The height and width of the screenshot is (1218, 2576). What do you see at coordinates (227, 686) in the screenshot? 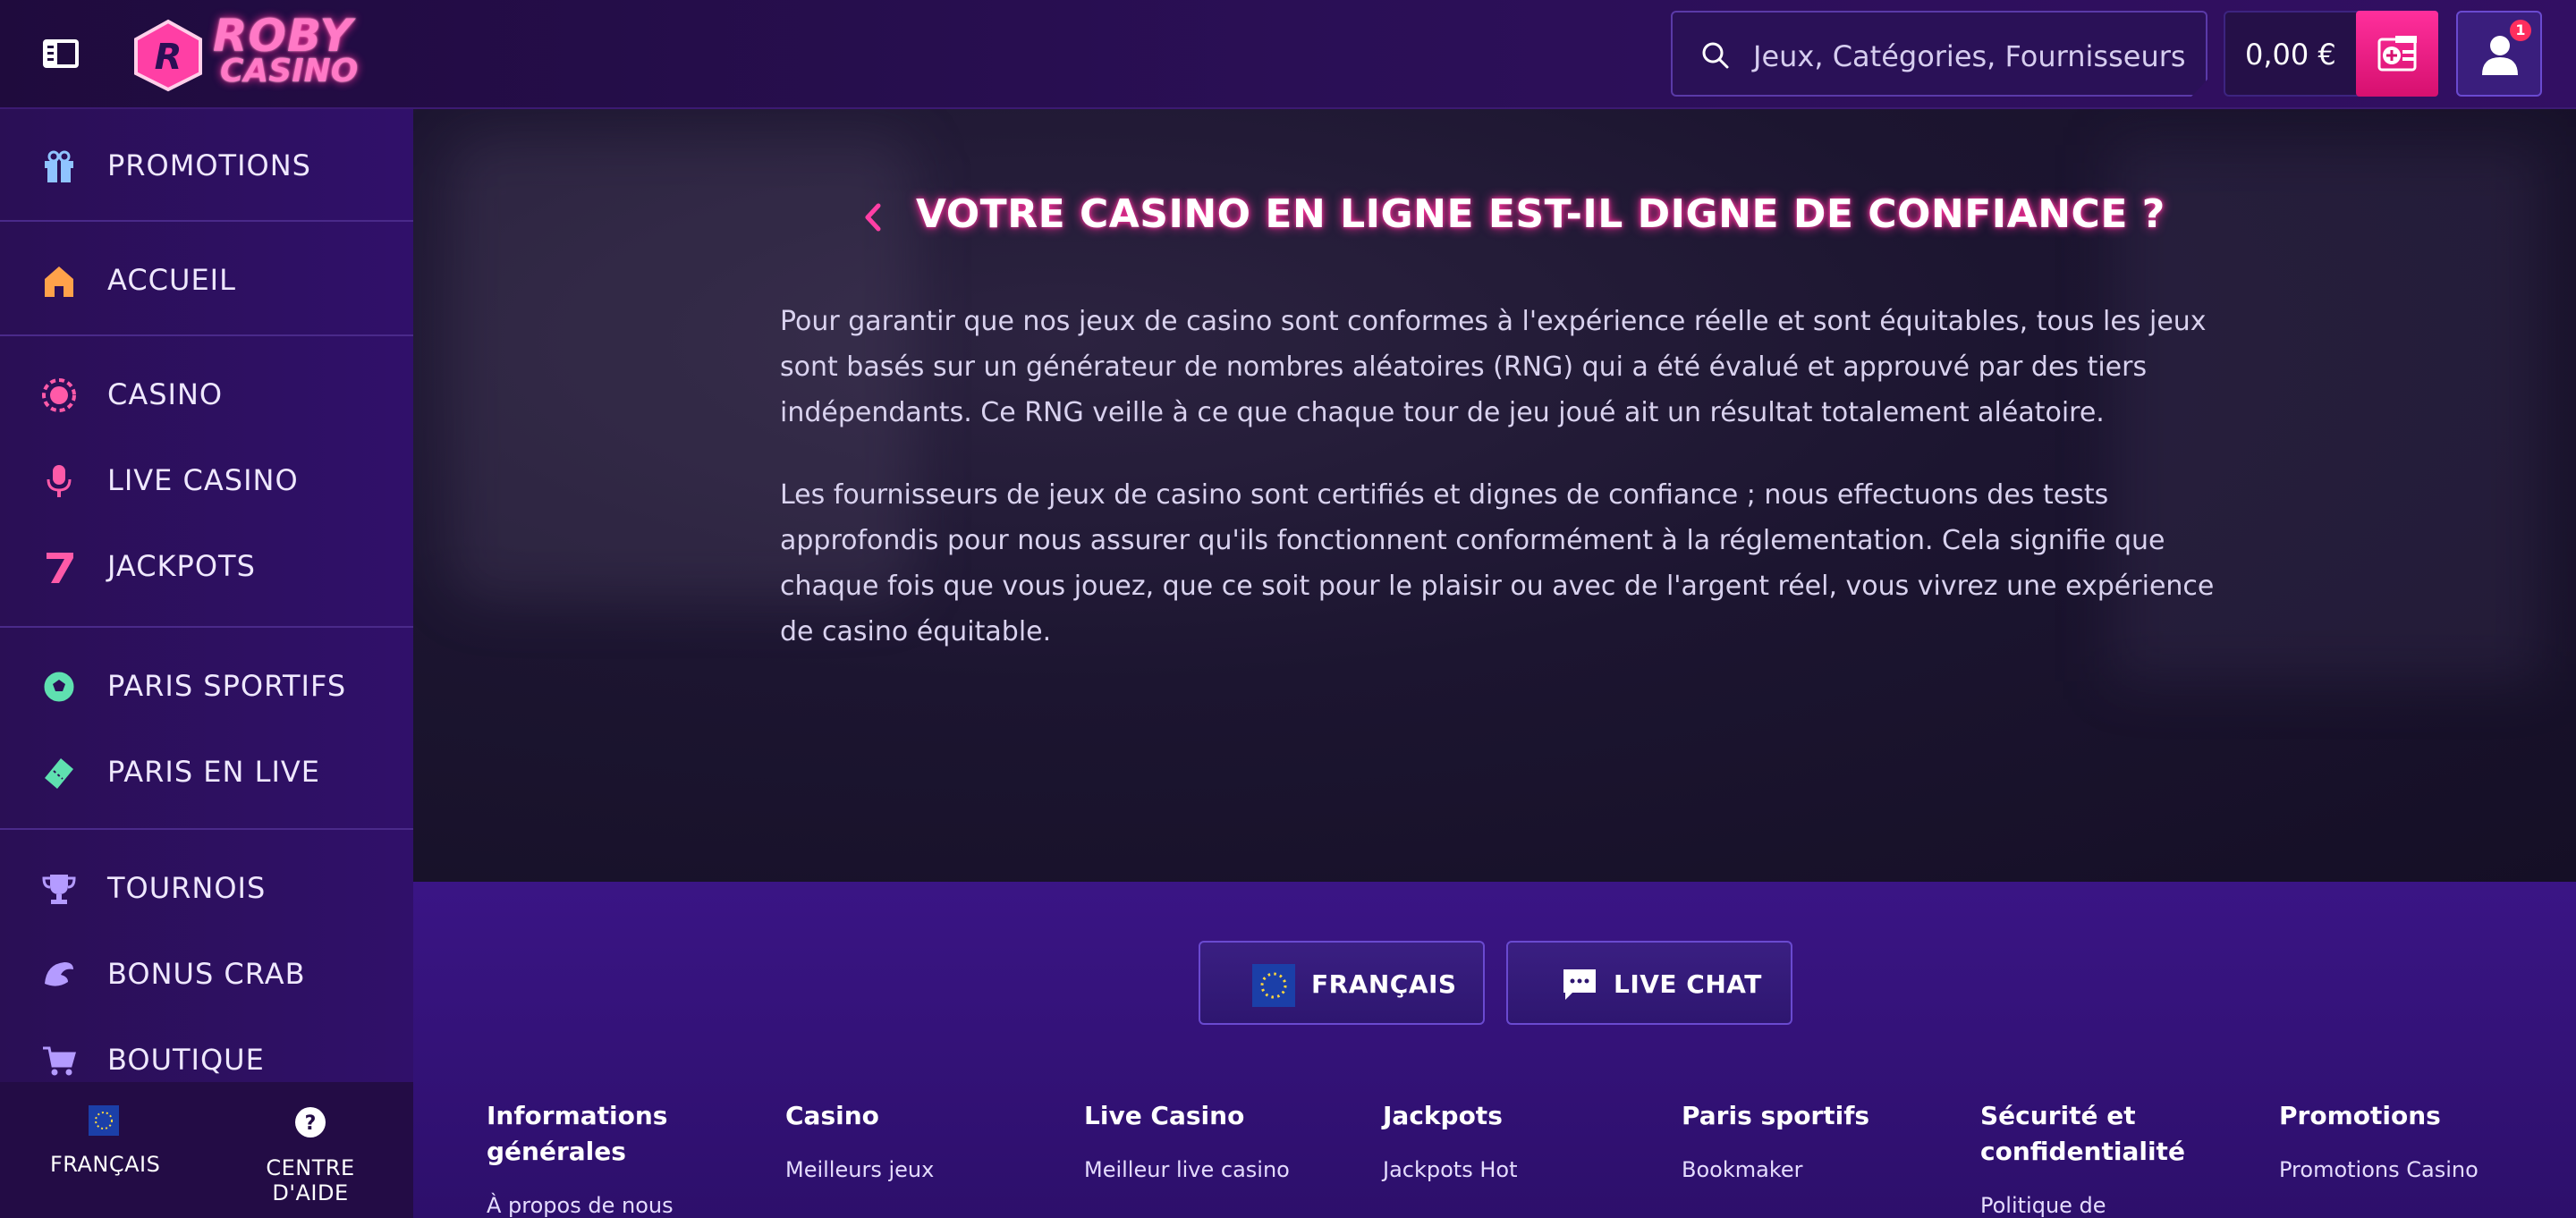
I see `sidebar-item-label: PARIS SPORTIFS` at bounding box center [227, 686].